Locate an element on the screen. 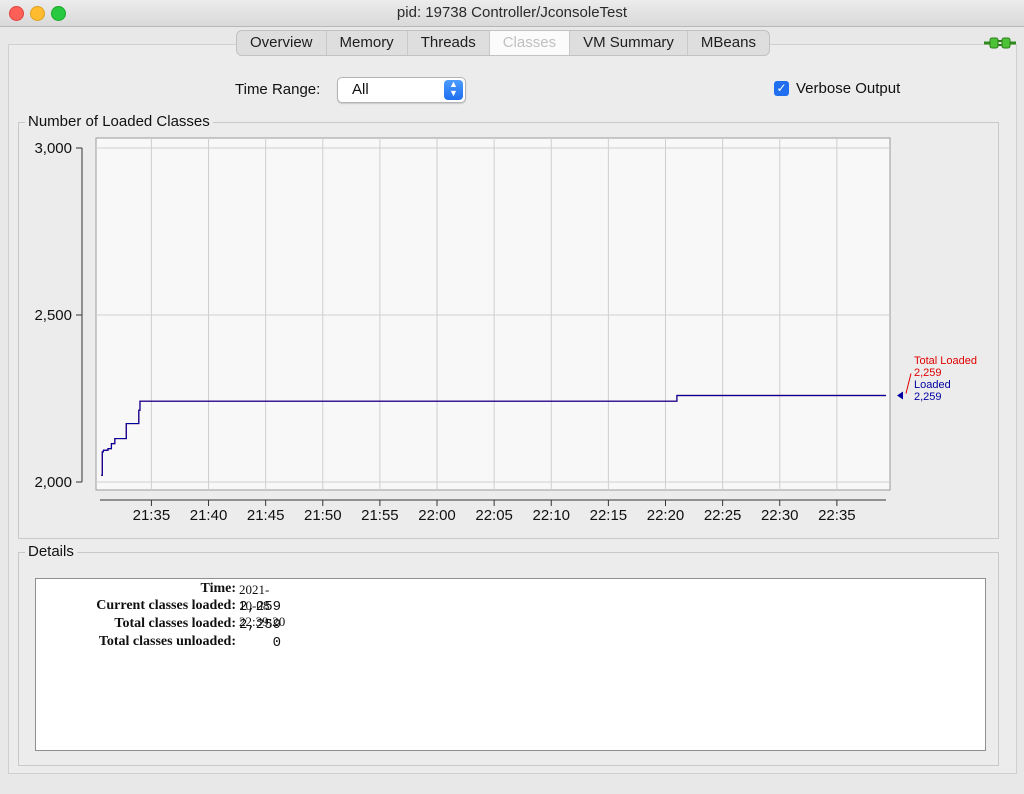 This screenshot has height=794, width=1024. time-range-select: All ▲ ▼ is located at coordinates (401, 90).